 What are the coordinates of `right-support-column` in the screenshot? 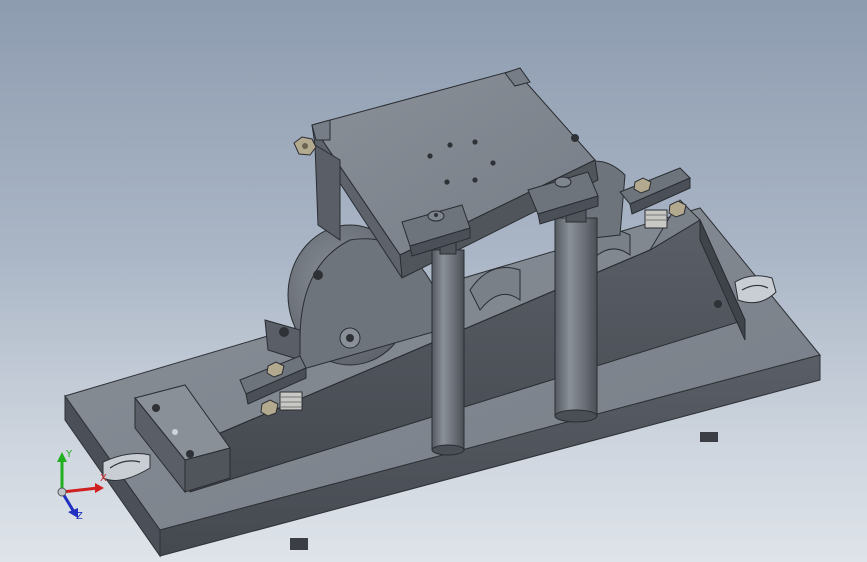 It's located at (576, 315).